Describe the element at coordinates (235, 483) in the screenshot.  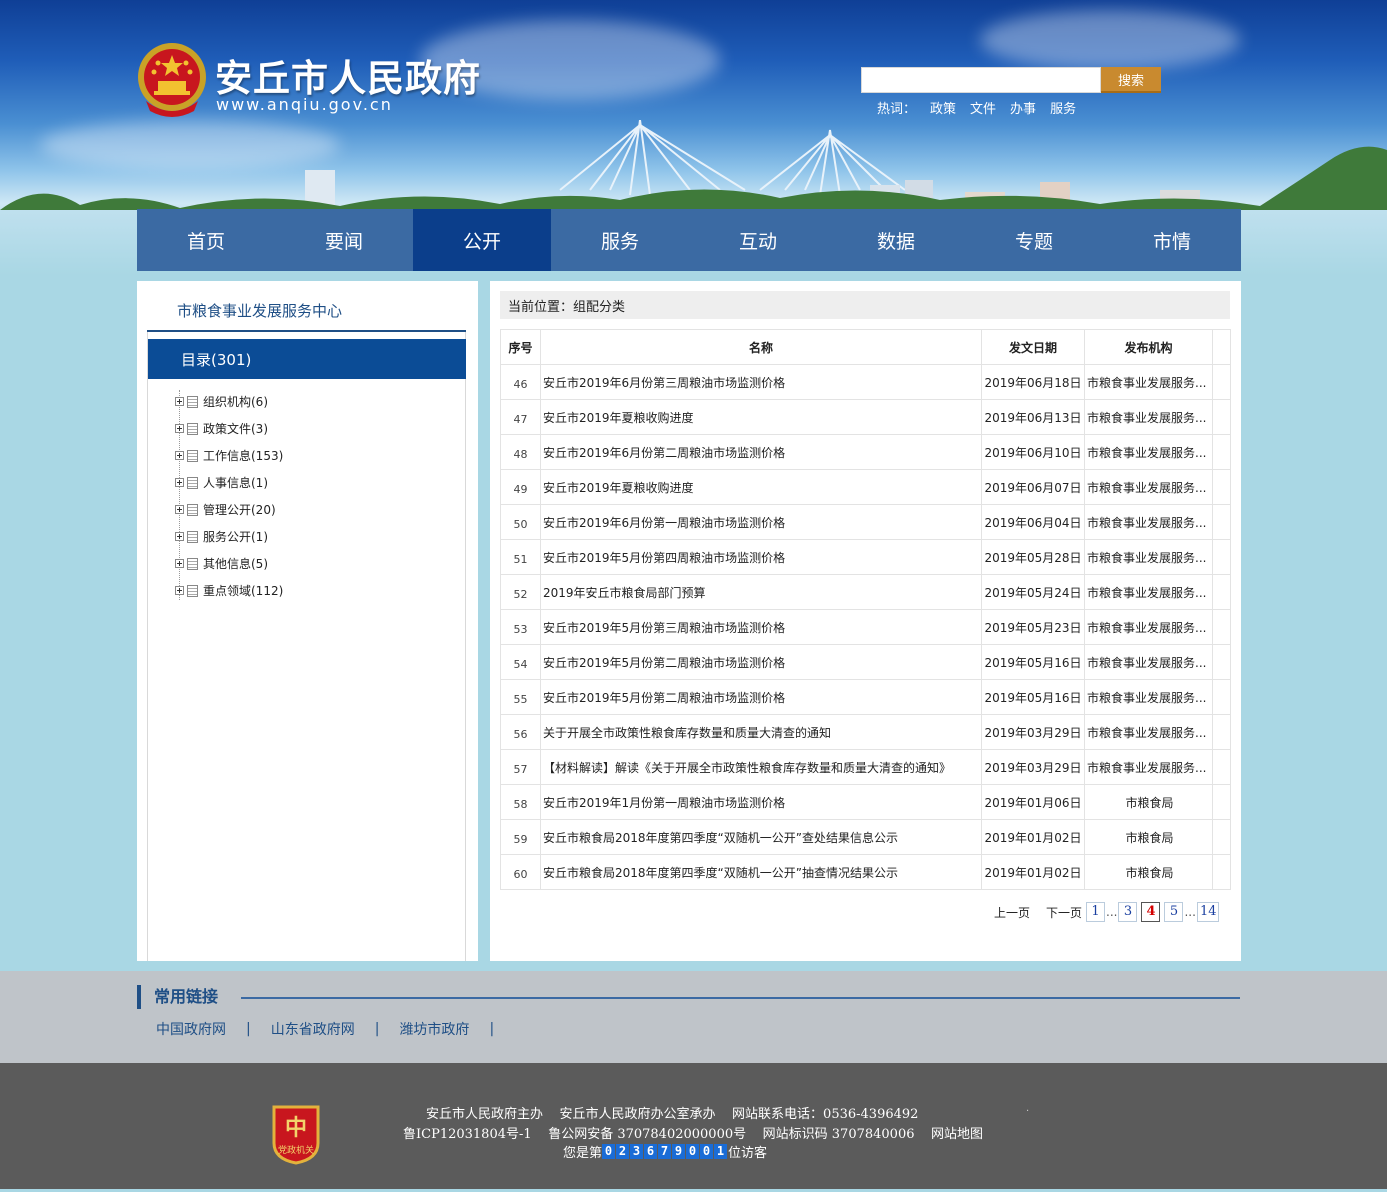
I see `tree-item-label: 人事信息(1)` at that location.